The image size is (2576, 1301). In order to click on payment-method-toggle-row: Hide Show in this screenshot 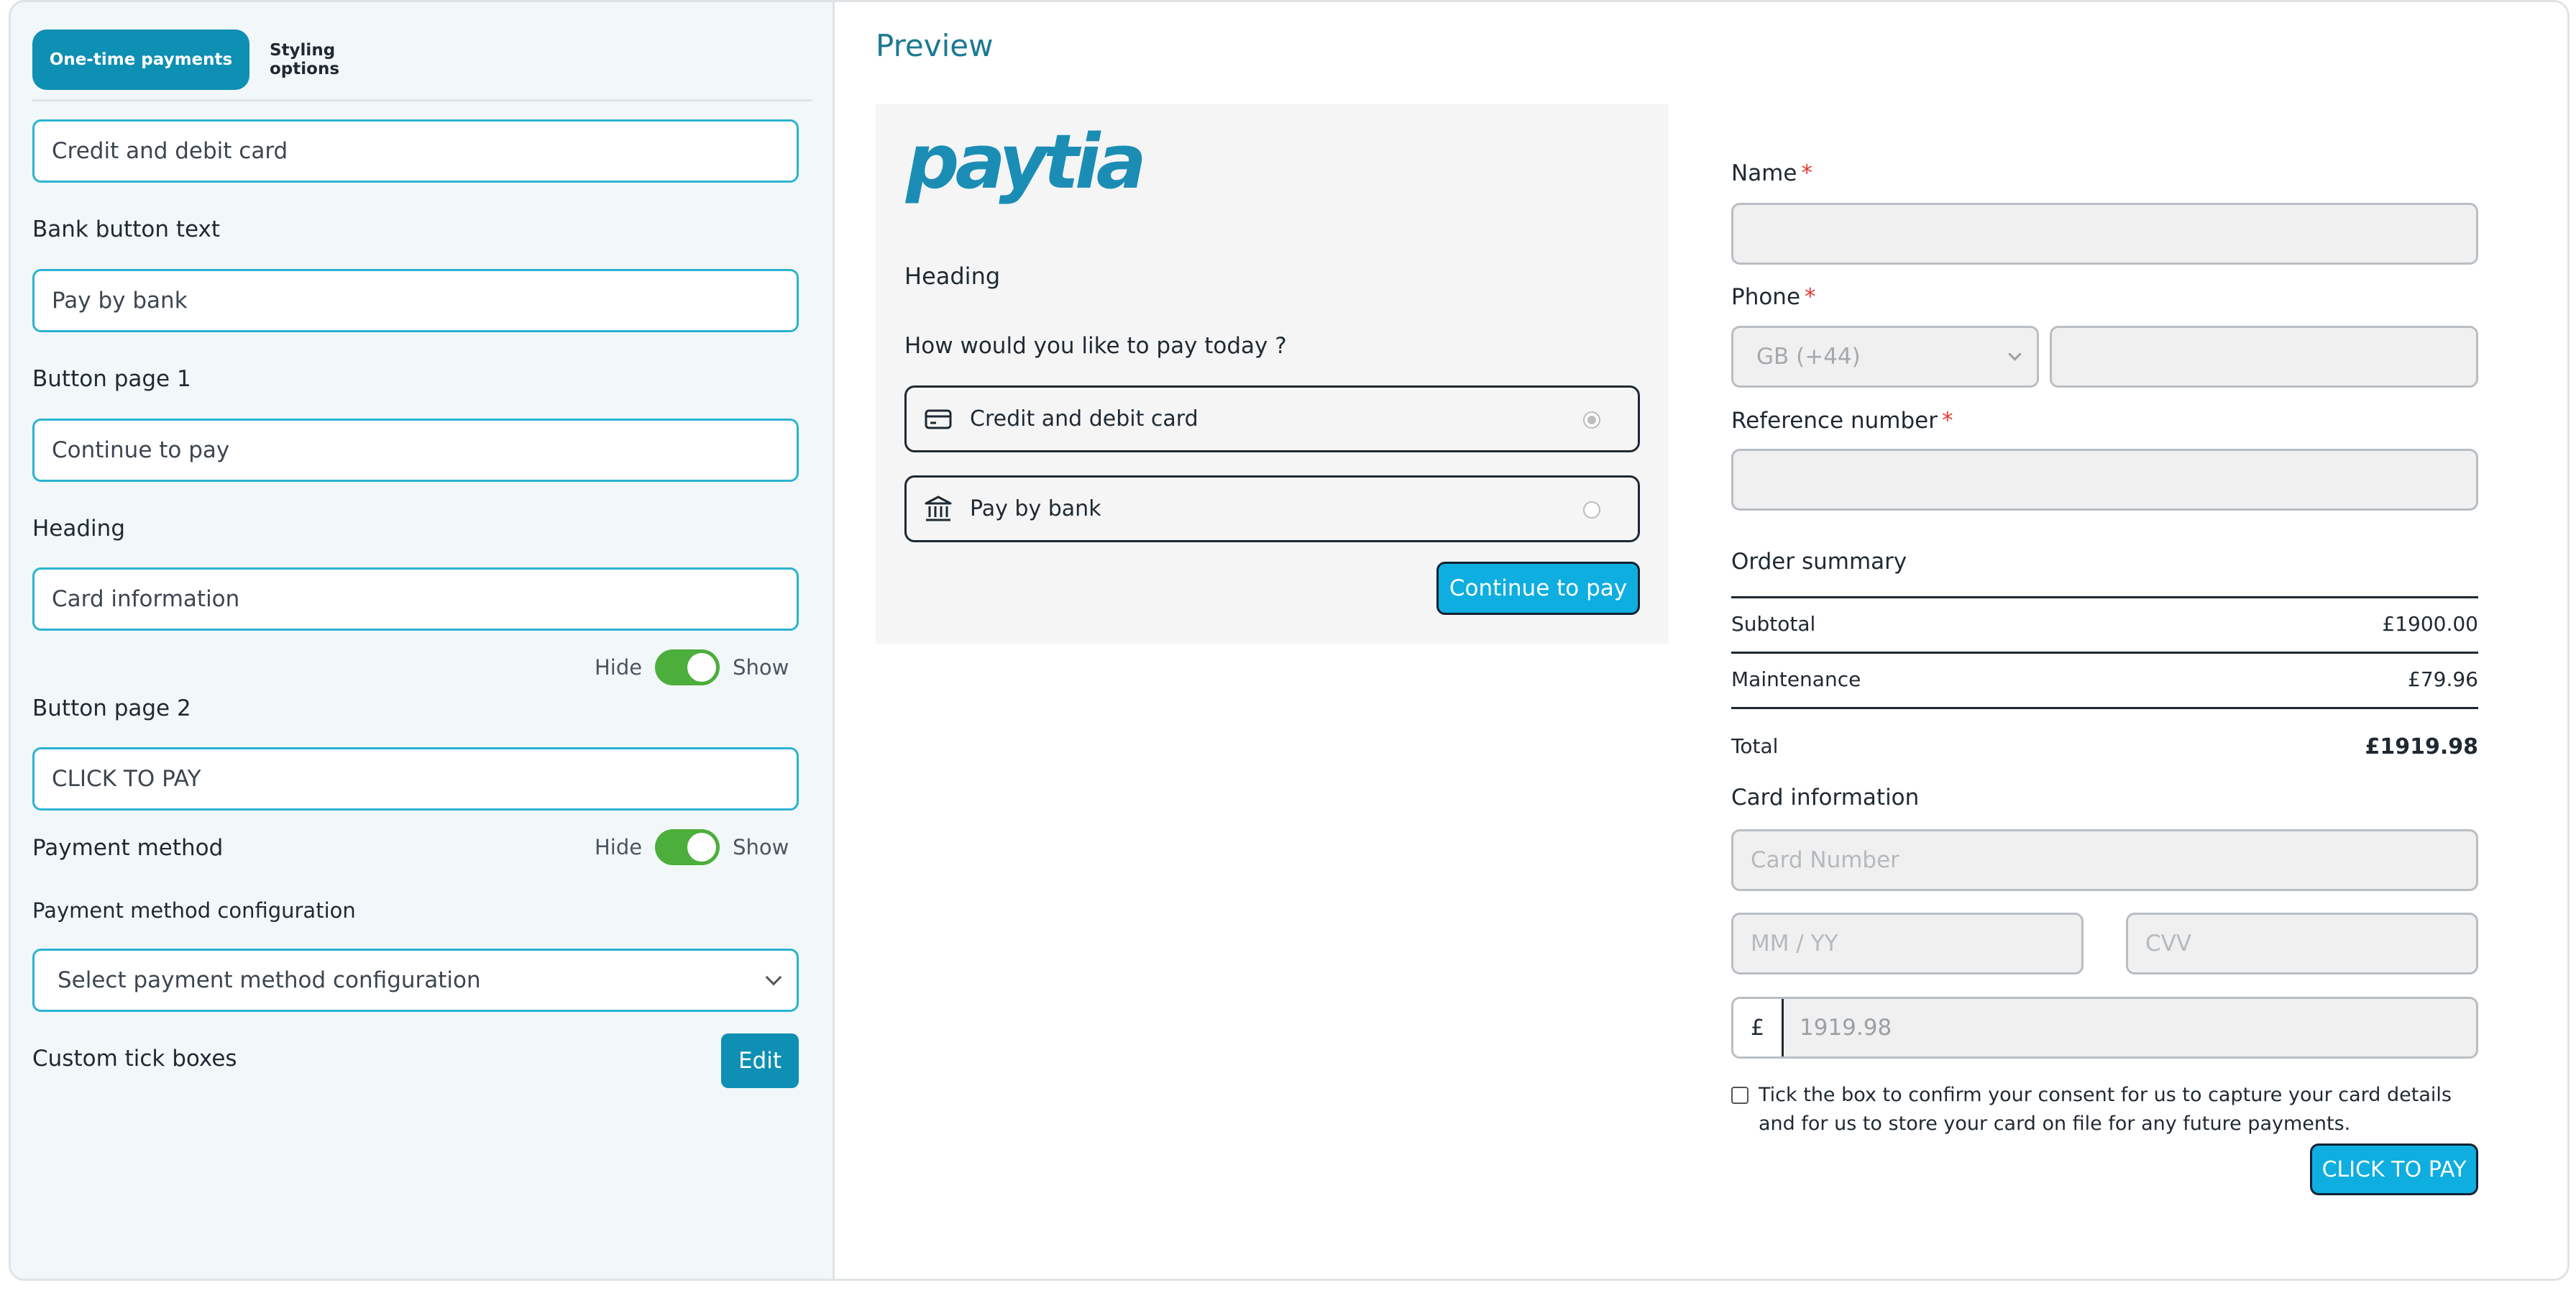, I will do `click(692, 847)`.